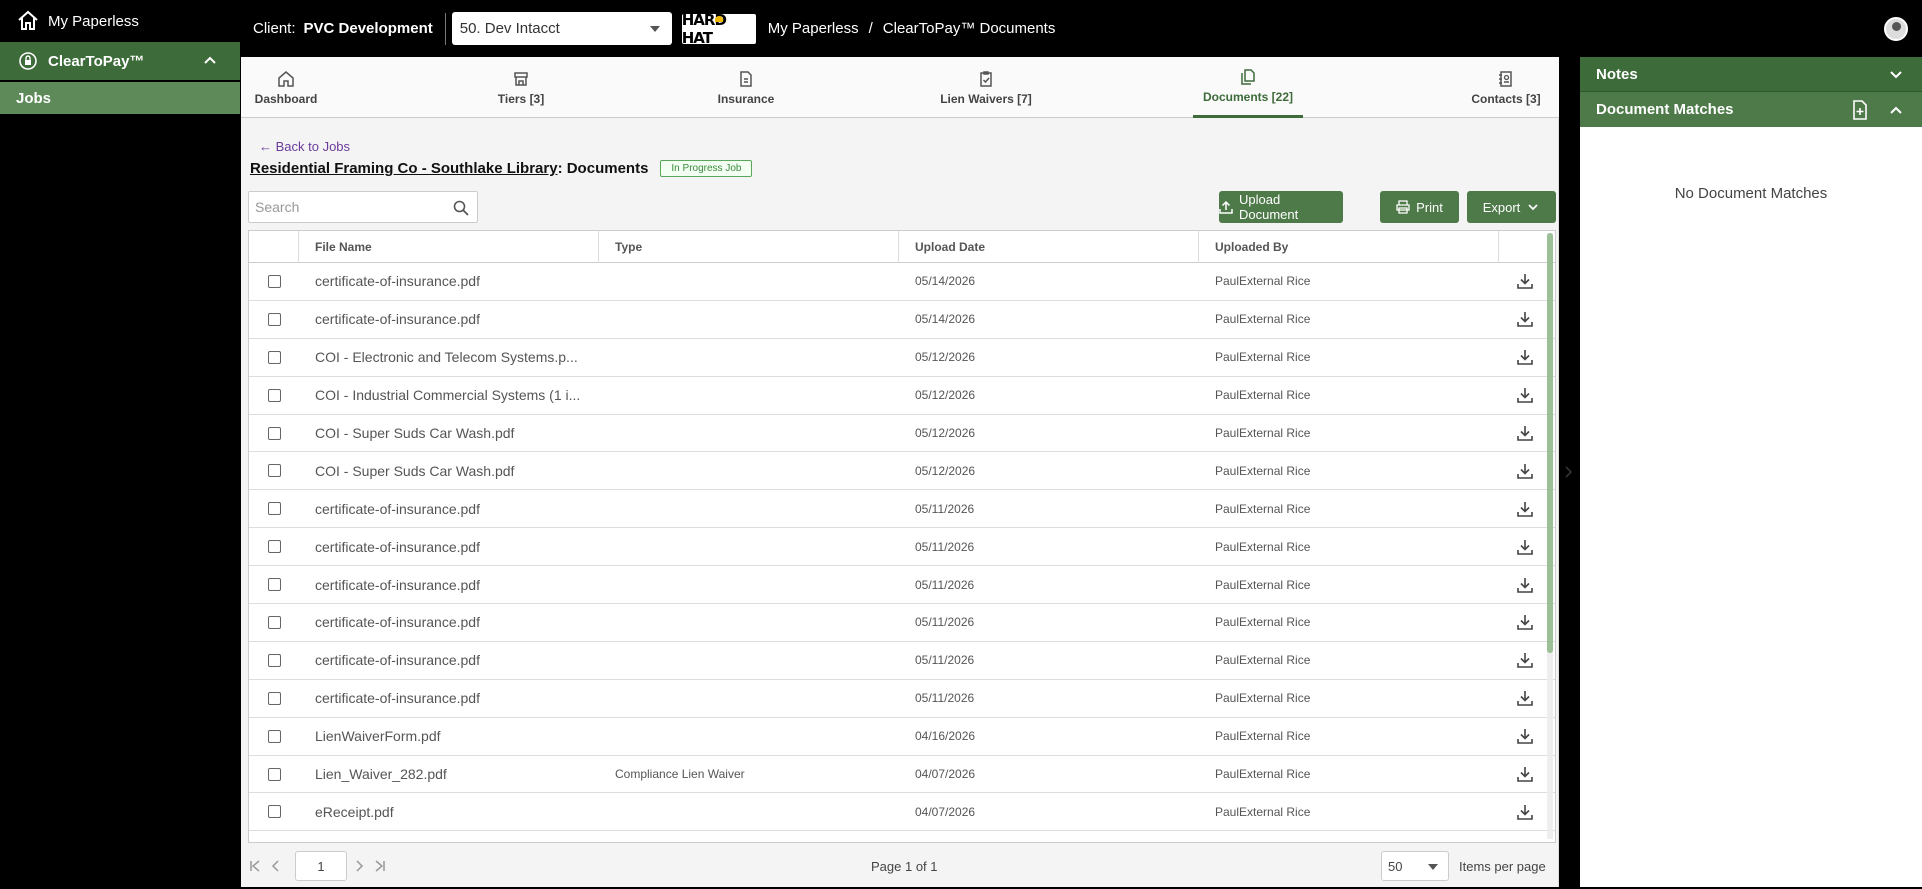 This screenshot has width=1922, height=889. Describe the element at coordinates (449, 247) in the screenshot. I see `column-header-file-name: File Name` at that location.